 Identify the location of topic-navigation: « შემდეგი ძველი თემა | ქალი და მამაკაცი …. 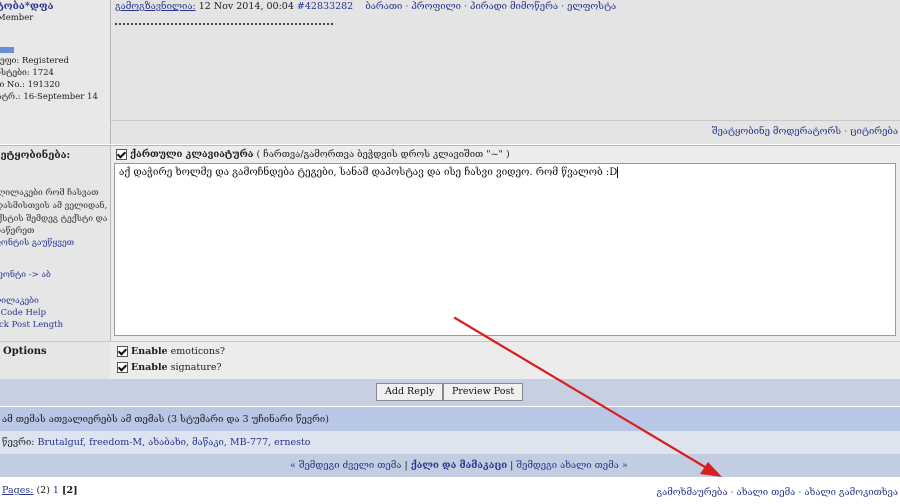
(459, 465).